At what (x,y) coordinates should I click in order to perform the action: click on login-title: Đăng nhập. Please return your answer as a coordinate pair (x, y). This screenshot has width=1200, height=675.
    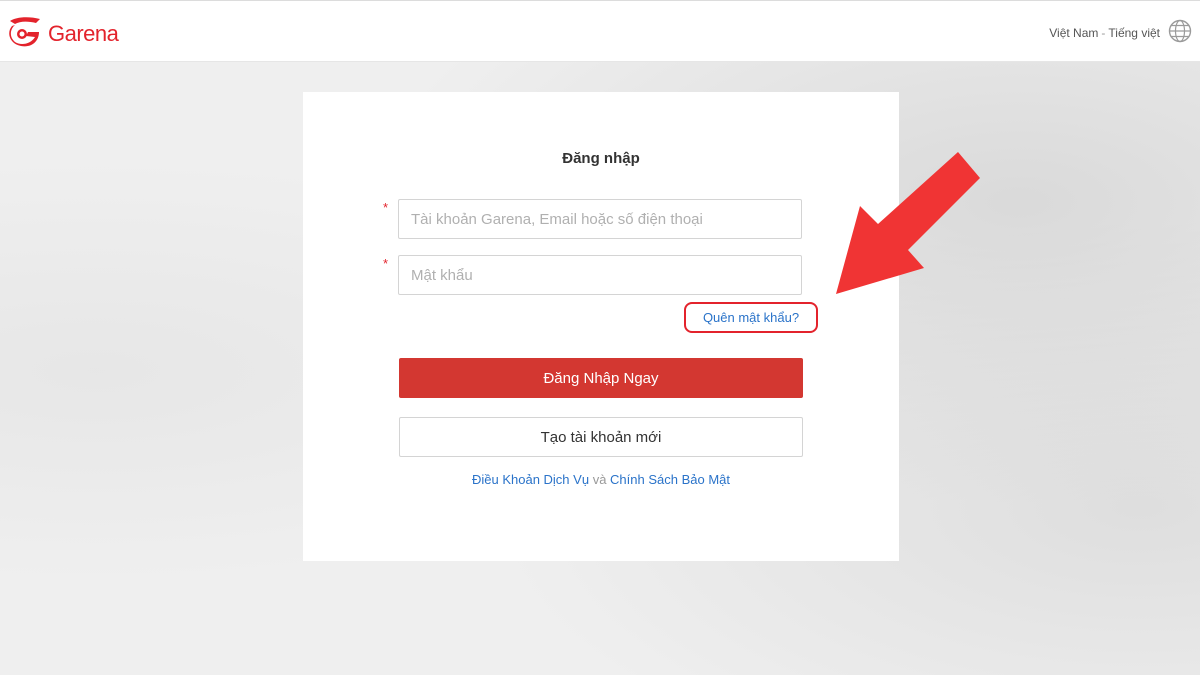
    Looking at the image, I should click on (601, 158).